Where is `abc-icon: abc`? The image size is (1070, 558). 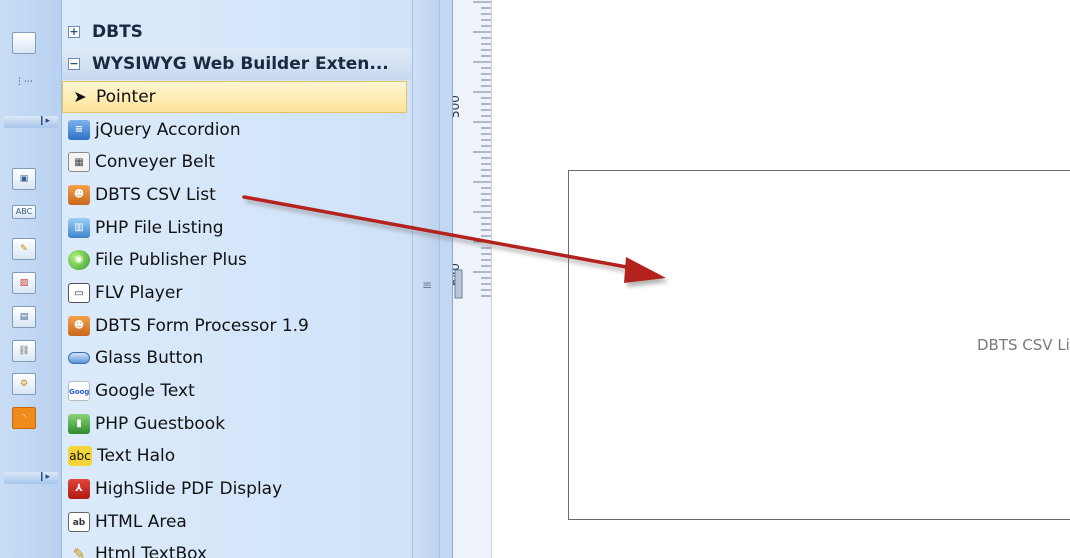
abc-icon: abc is located at coordinates (80, 456).